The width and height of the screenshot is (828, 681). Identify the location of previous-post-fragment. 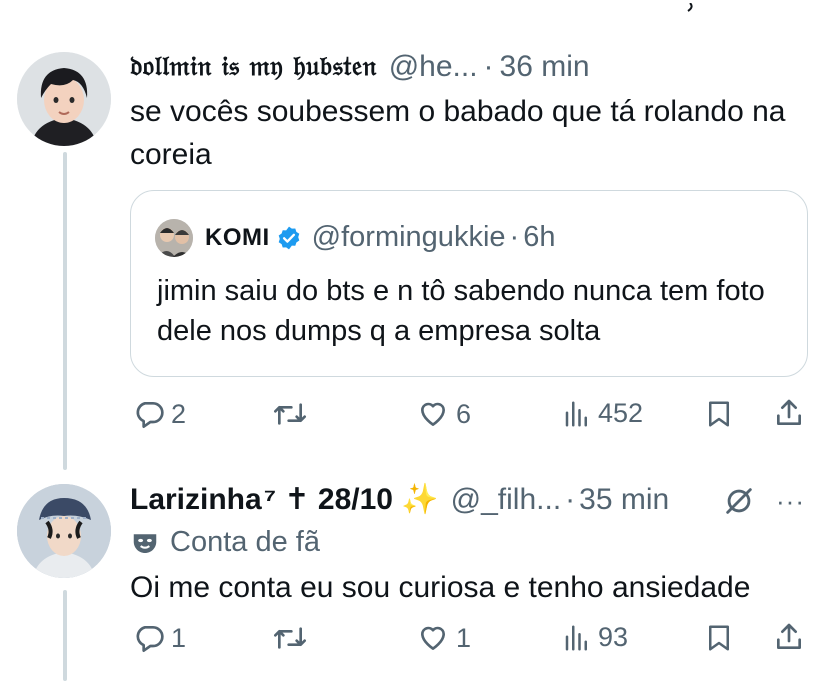
(414, 6).